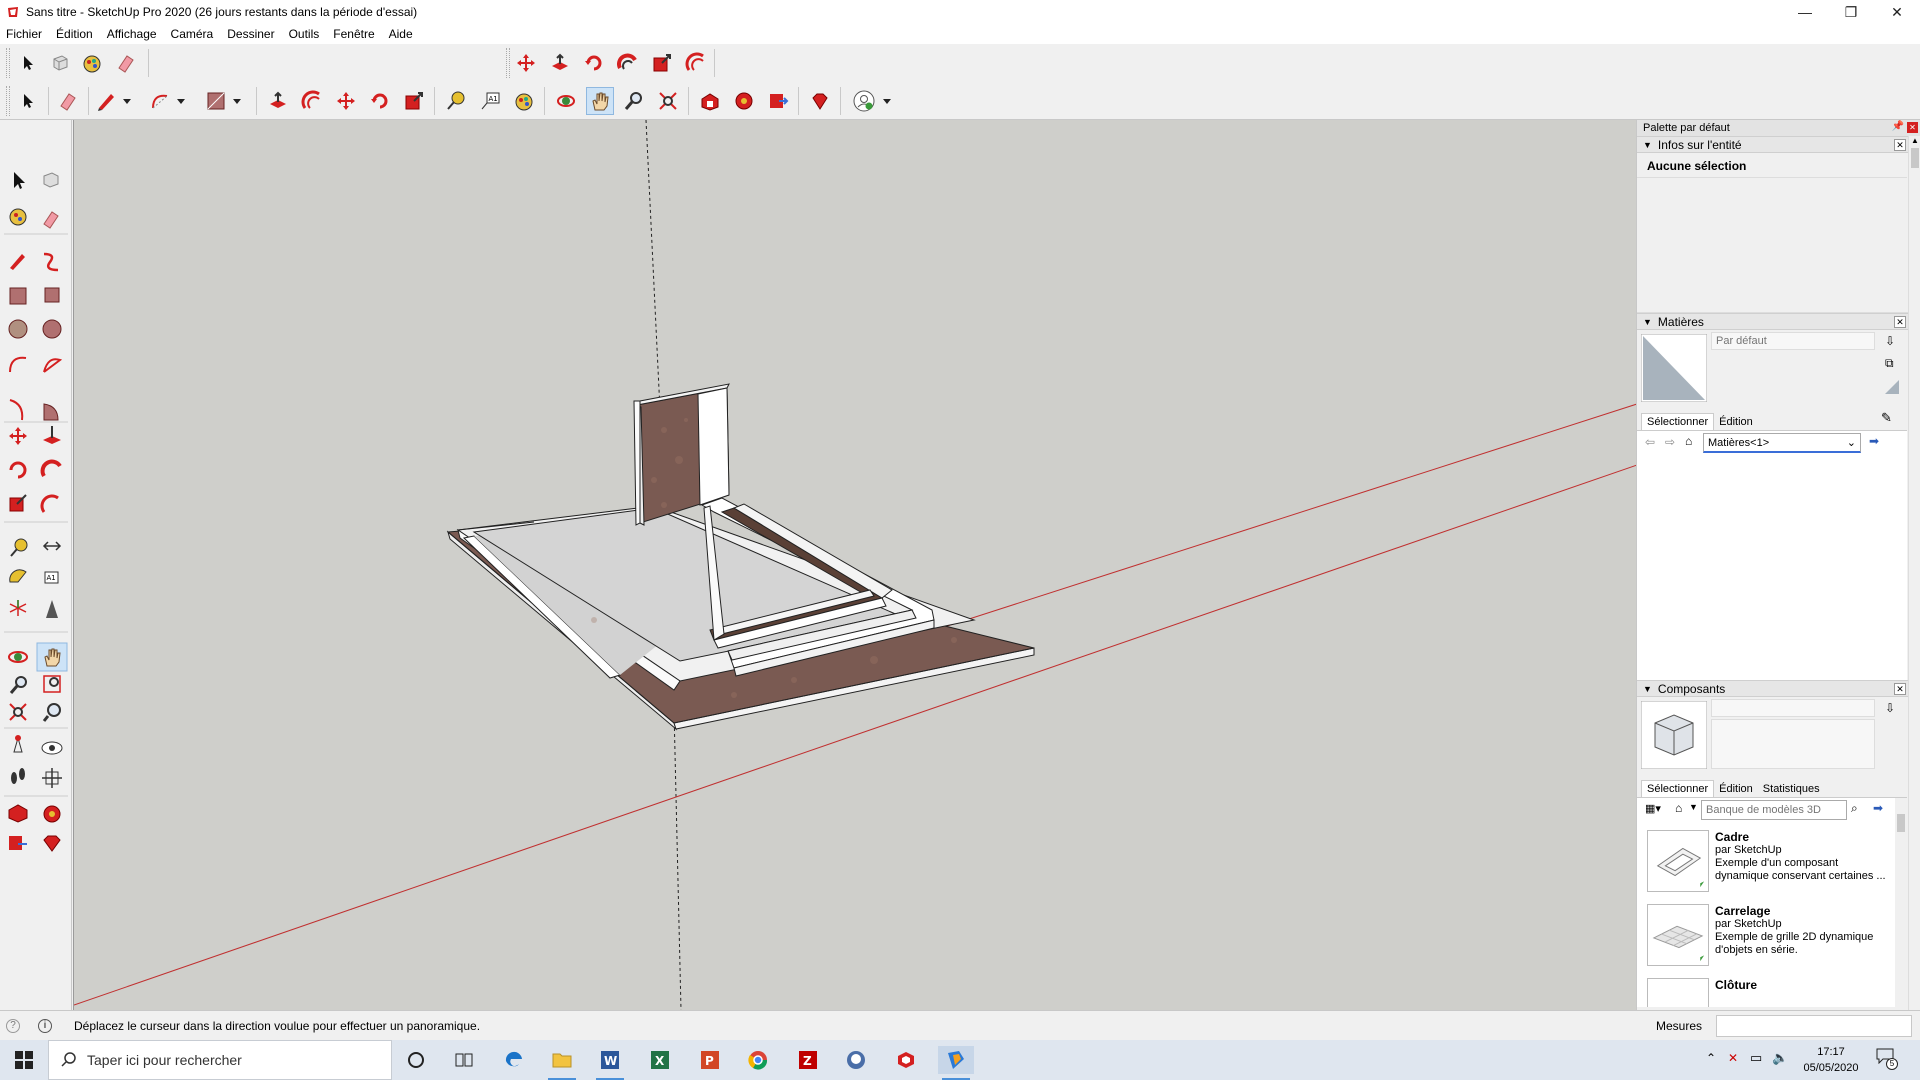 The width and height of the screenshot is (1920, 1080). What do you see at coordinates (562, 1063) in the screenshot?
I see `file-explorer-app` at bounding box center [562, 1063].